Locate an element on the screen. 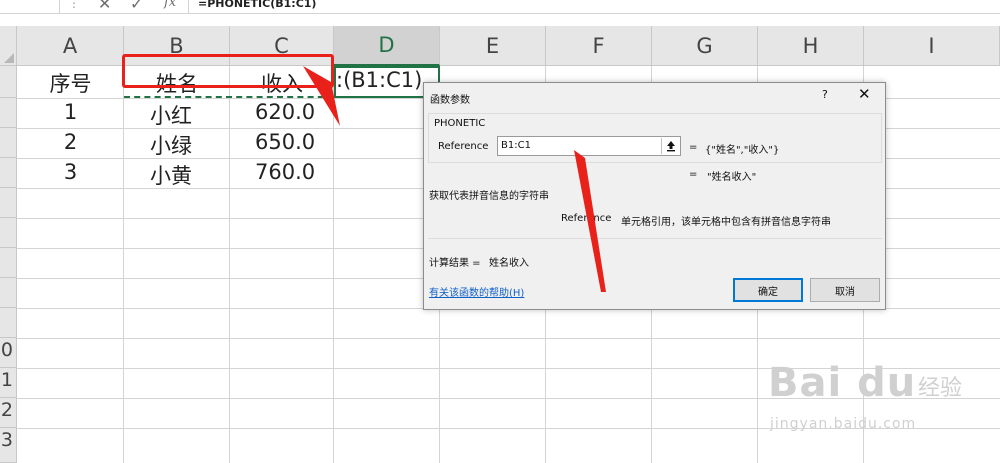 The width and height of the screenshot is (1000, 463). formula-bar: ⋮ ✕ ✓ fx =PHONETIC(B1:C1) is located at coordinates (500, 7).